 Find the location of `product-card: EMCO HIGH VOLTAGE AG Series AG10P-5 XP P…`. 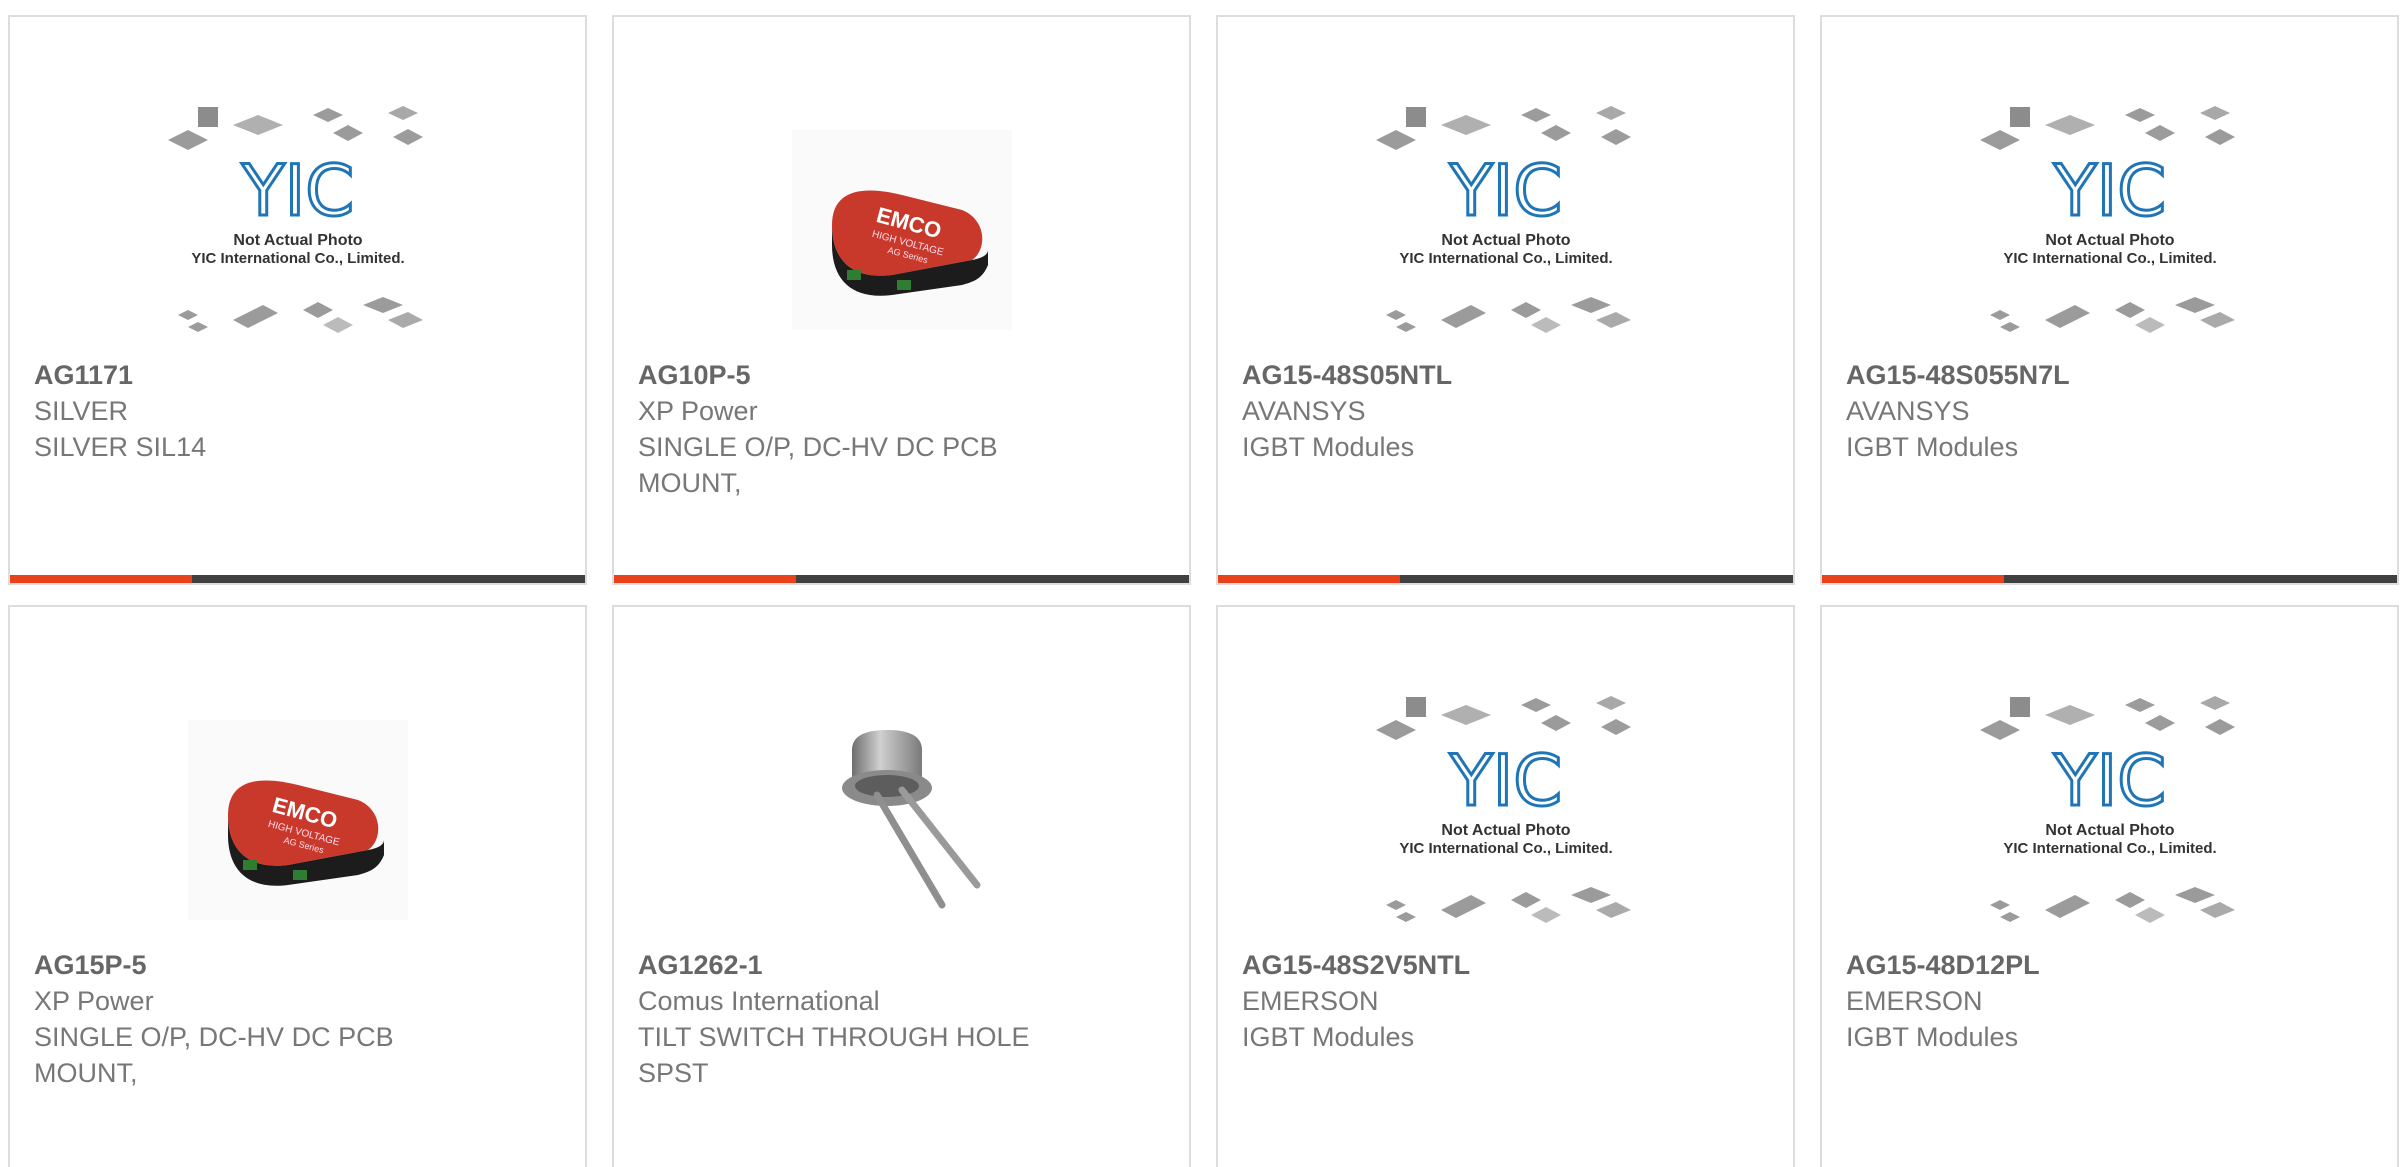

product-card: EMCO HIGH VOLTAGE AG Series AG10P-5 XP P… is located at coordinates (901, 300).